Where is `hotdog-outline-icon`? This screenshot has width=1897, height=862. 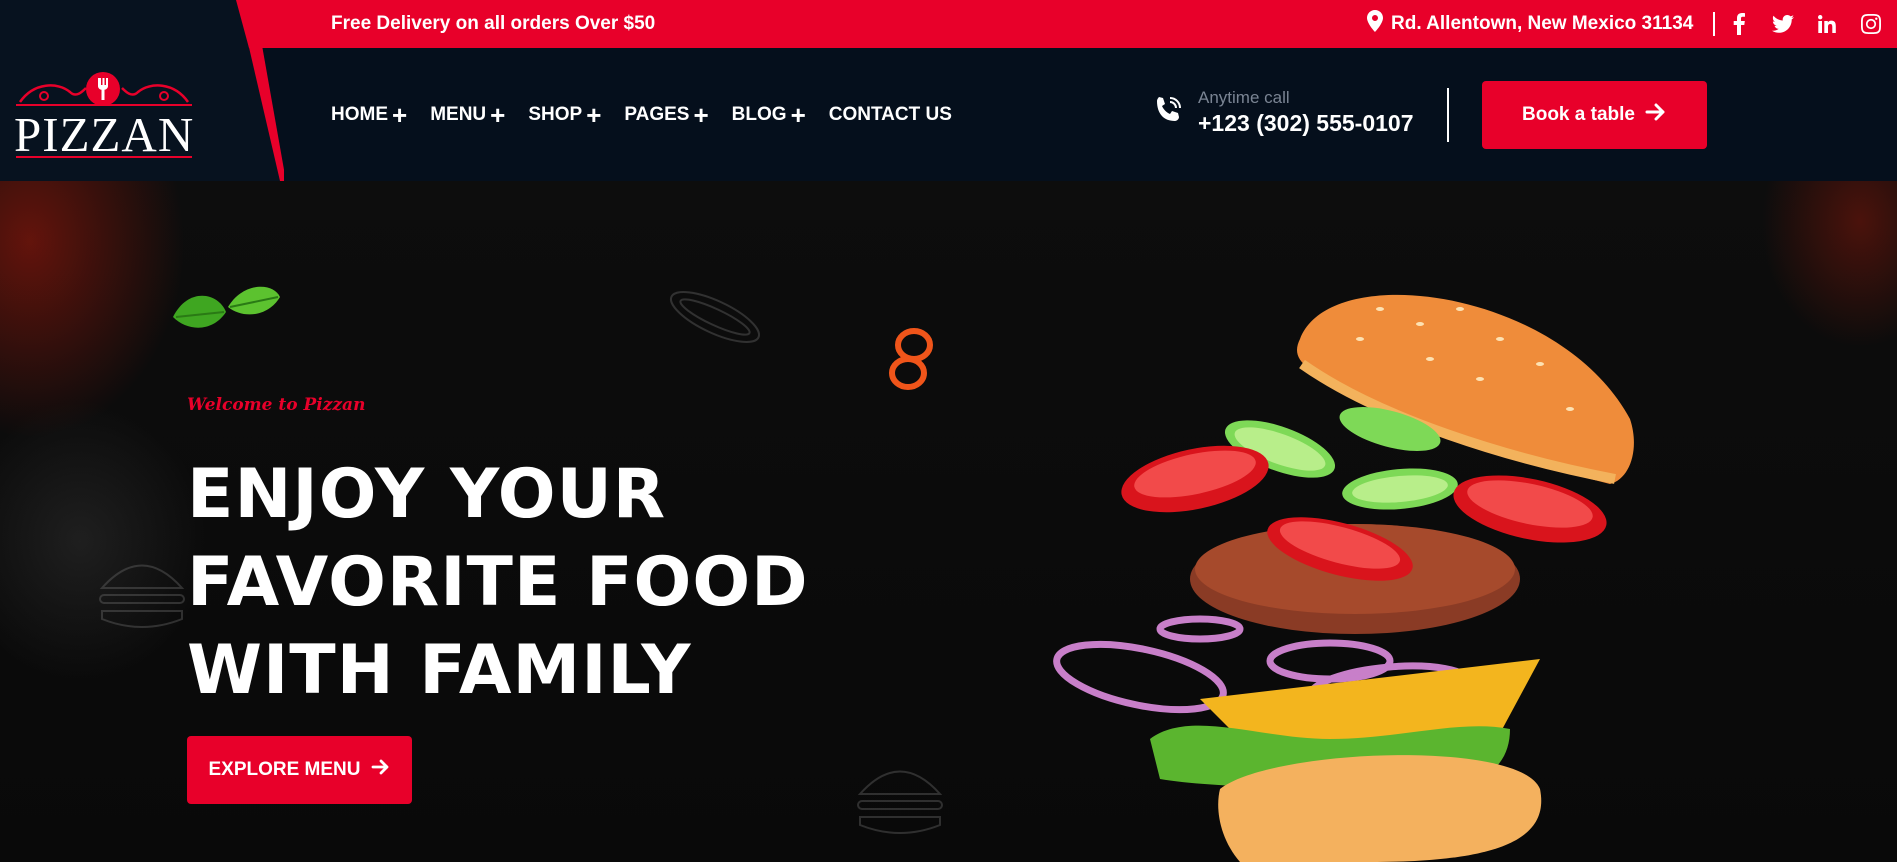 hotdog-outline-icon is located at coordinates (715, 317).